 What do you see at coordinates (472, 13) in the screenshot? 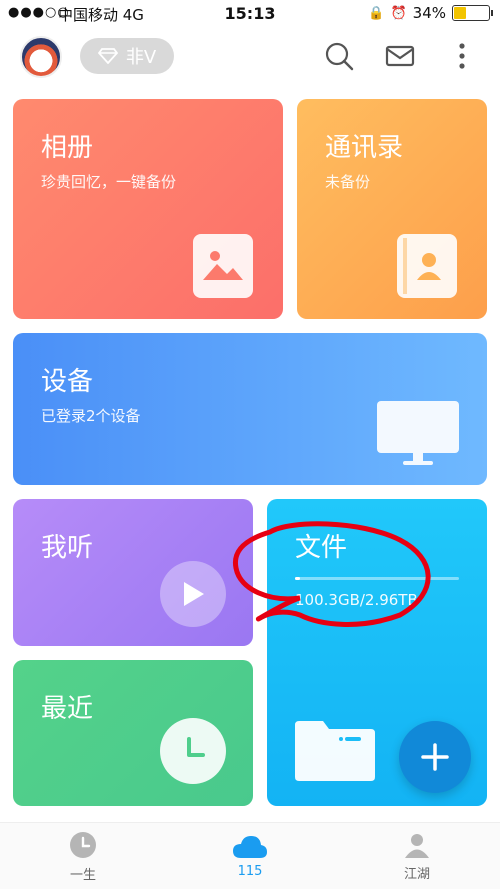
I see `battery-icon` at bounding box center [472, 13].